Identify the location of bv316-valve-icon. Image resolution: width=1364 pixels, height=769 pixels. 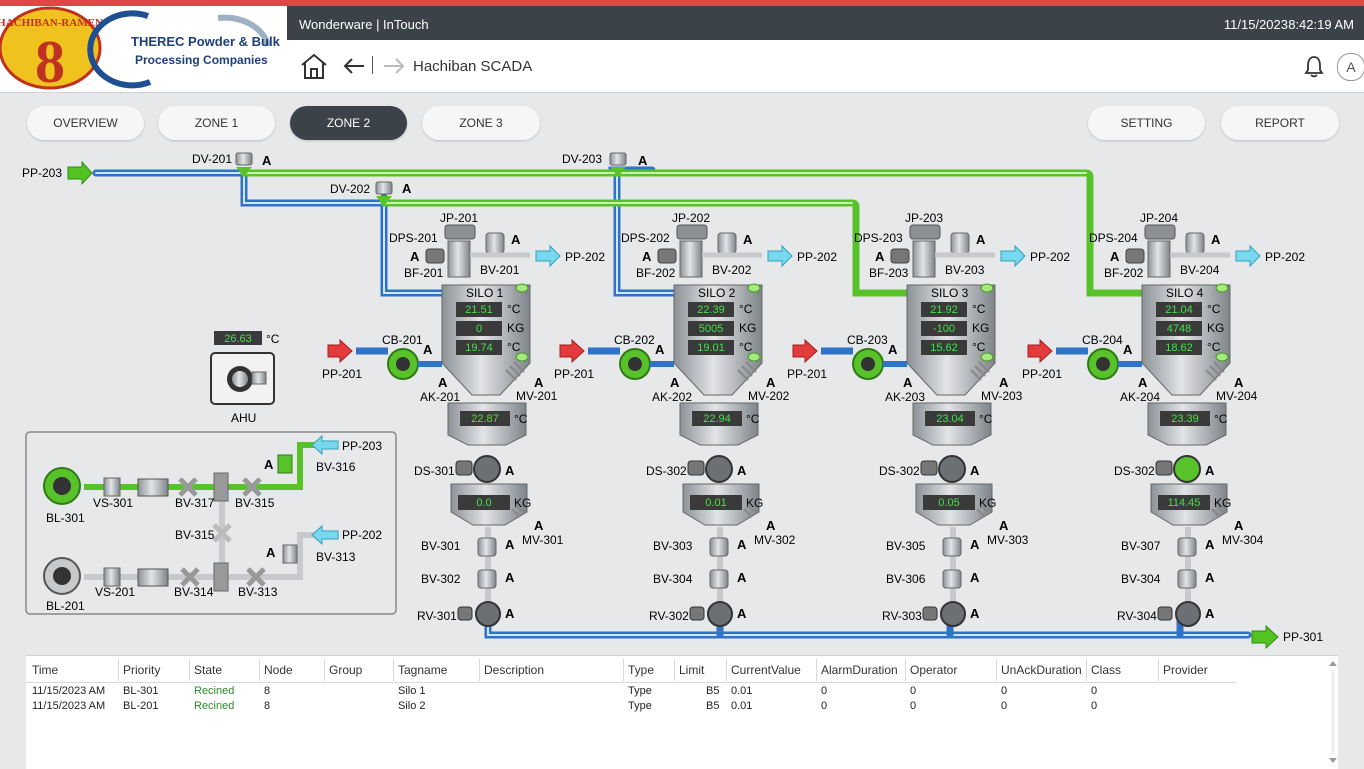
(285, 464).